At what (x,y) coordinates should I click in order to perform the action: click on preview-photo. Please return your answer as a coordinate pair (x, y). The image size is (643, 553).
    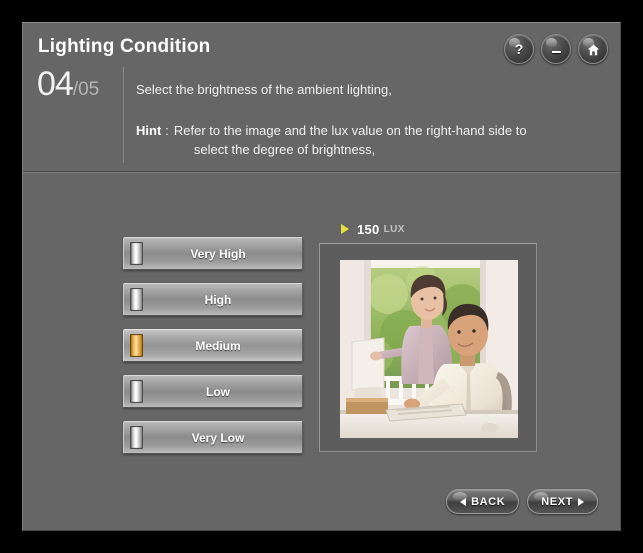
    Looking at the image, I should click on (429, 349).